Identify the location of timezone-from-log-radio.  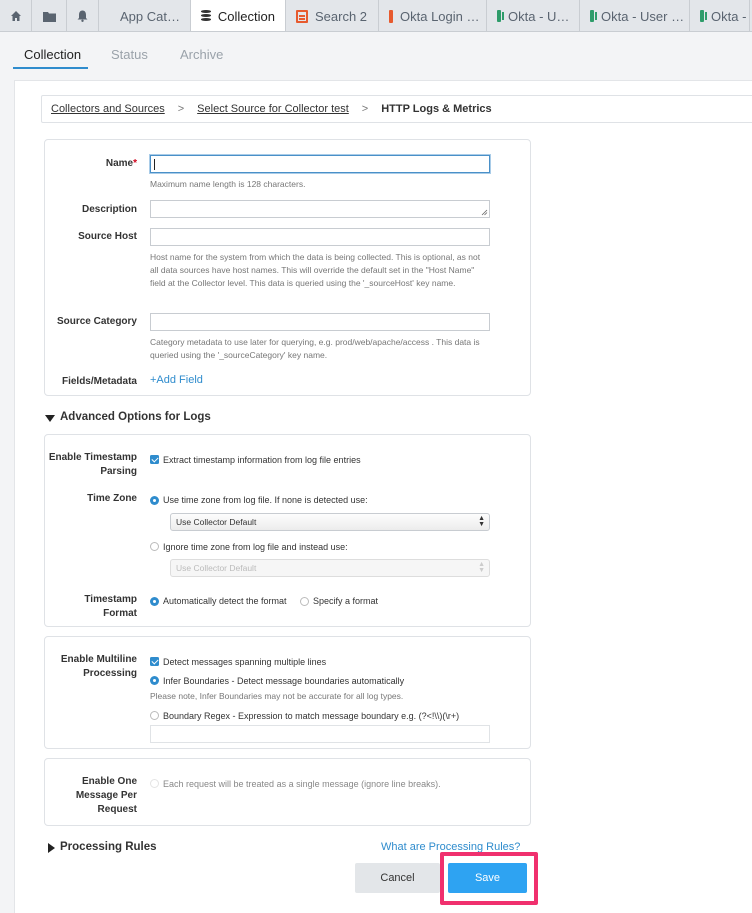
(154, 500).